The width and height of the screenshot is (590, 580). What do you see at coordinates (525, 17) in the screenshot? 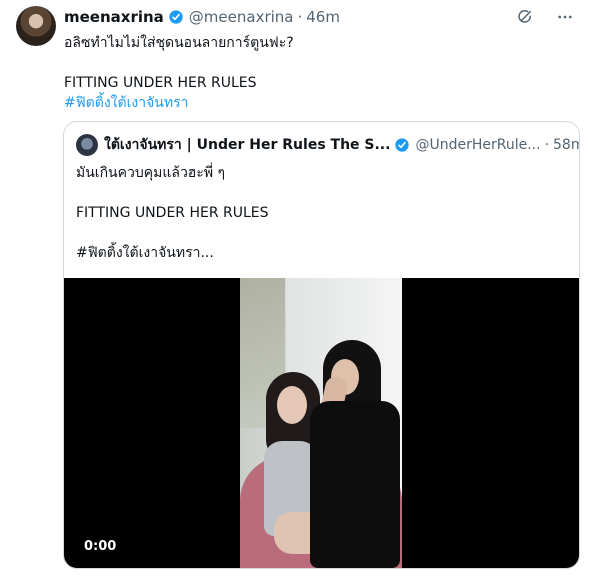
I see `grok-icon` at bounding box center [525, 17].